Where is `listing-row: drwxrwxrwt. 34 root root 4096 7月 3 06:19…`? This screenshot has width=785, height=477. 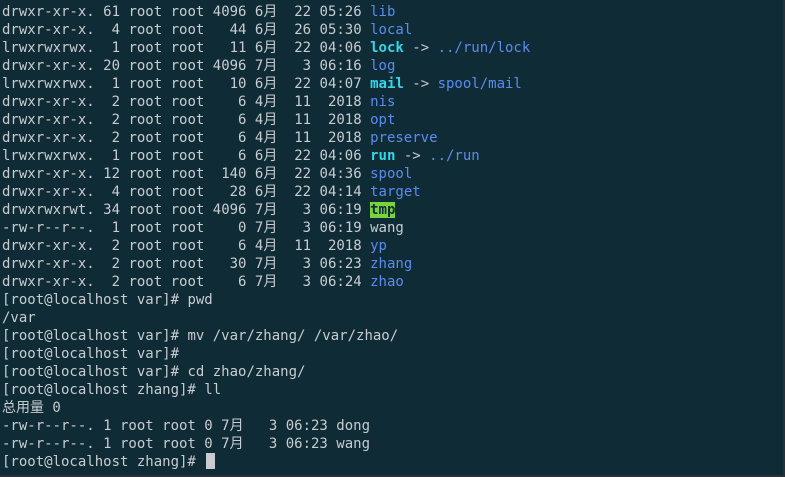 listing-row: drwxrwxrwt. 34 root root 4096 7月 3 06:19… is located at coordinates (393, 210).